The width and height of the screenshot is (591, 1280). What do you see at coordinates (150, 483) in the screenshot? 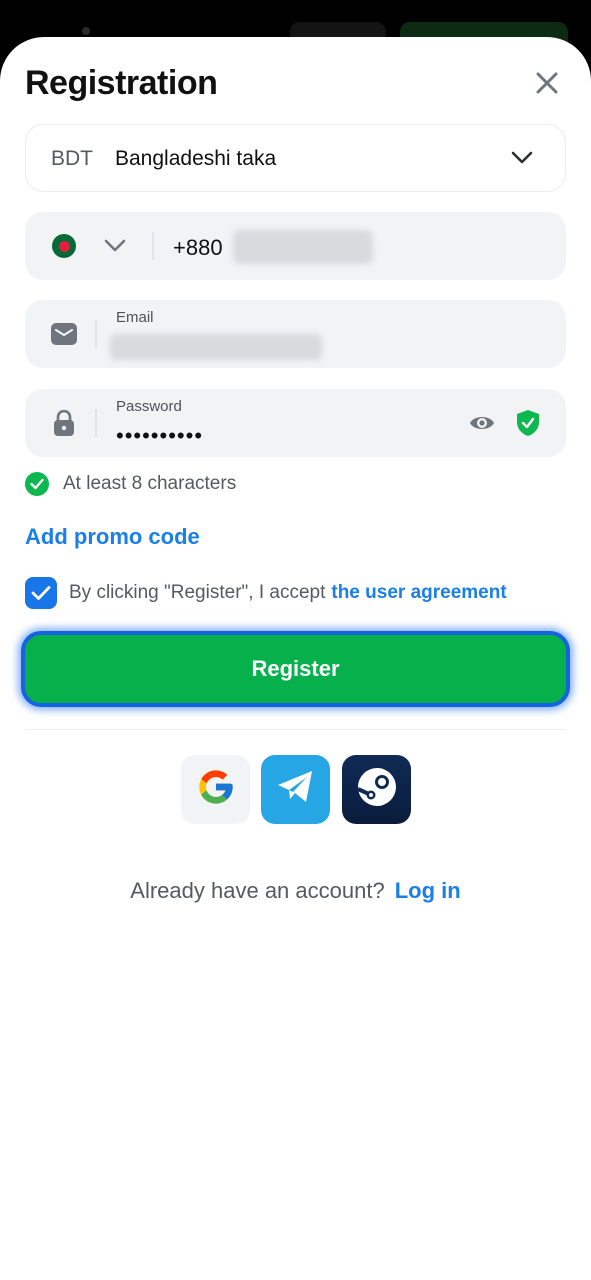
I see `requirement-text: At least 8 characters` at bounding box center [150, 483].